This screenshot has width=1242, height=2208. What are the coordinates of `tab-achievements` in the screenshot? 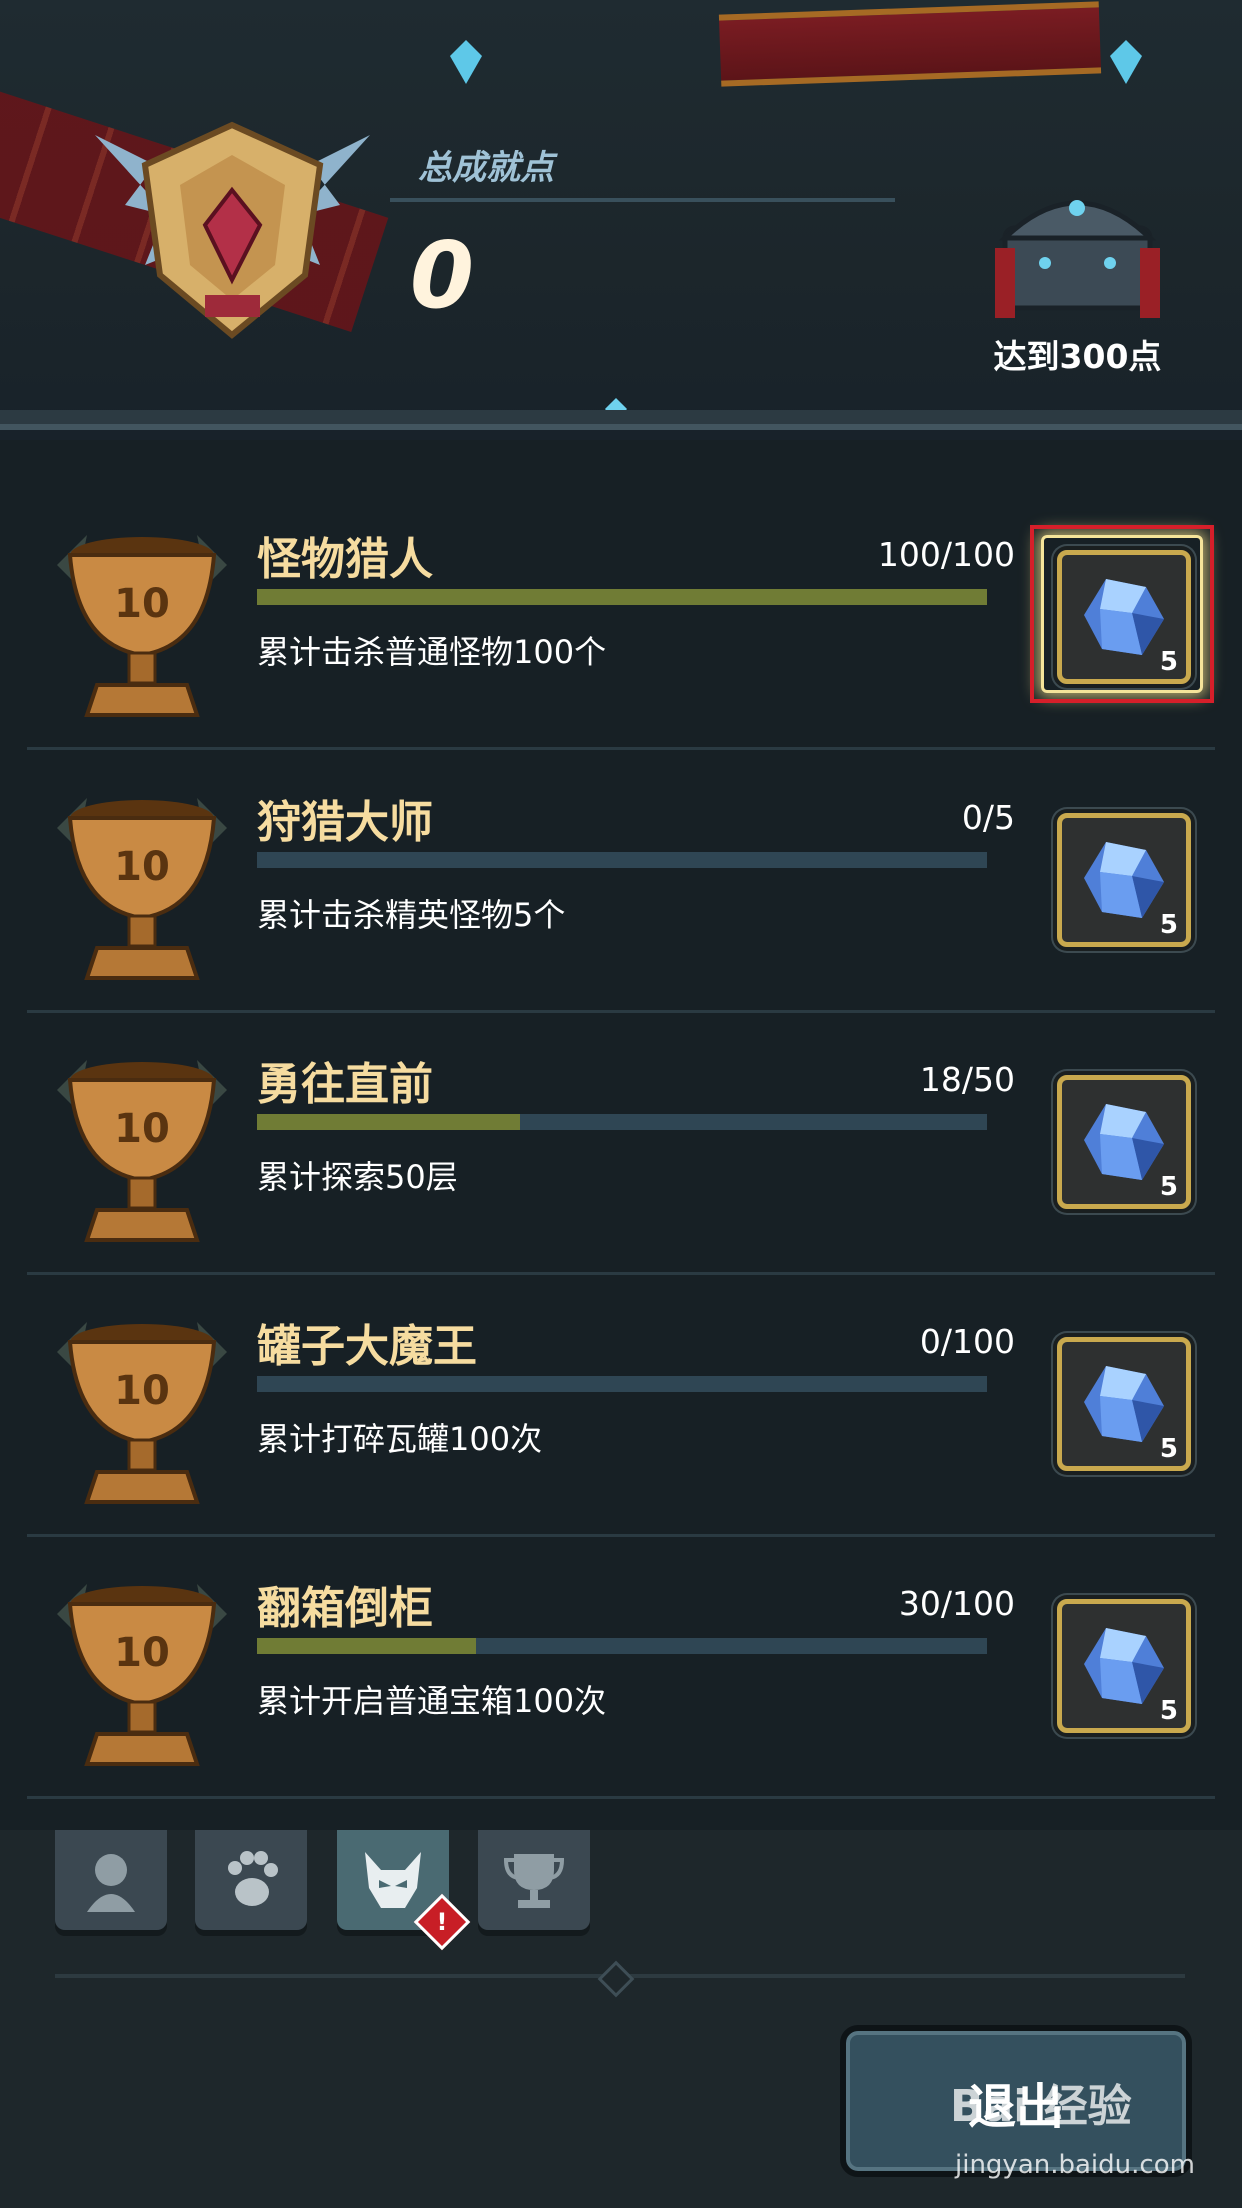 It's located at (534, 1880).